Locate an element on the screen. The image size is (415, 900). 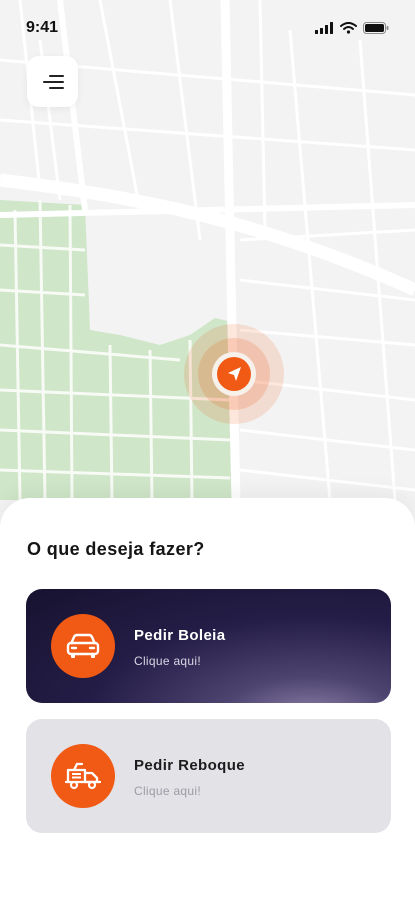
card-title: Pedir Boleia is located at coordinates (180, 635).